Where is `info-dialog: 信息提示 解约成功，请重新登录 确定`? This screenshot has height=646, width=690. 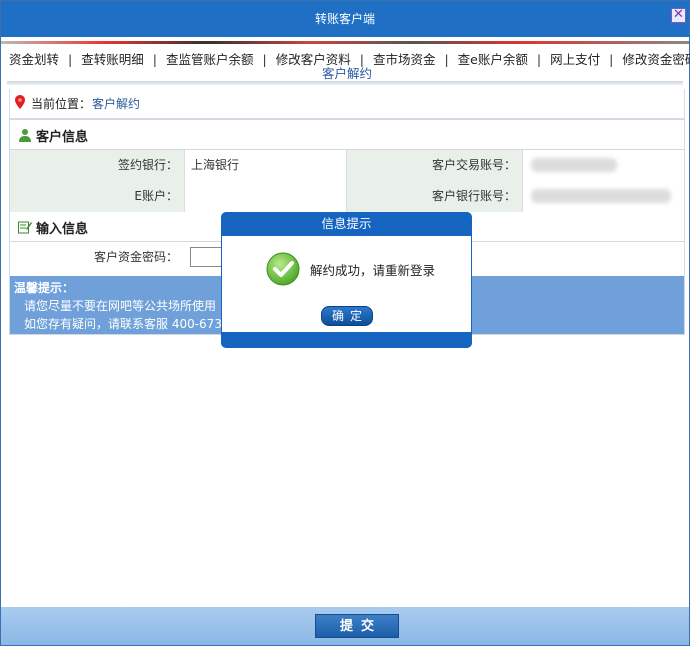
info-dialog: 信息提示 解约成功，请重新登录 确定 is located at coordinates (346, 280).